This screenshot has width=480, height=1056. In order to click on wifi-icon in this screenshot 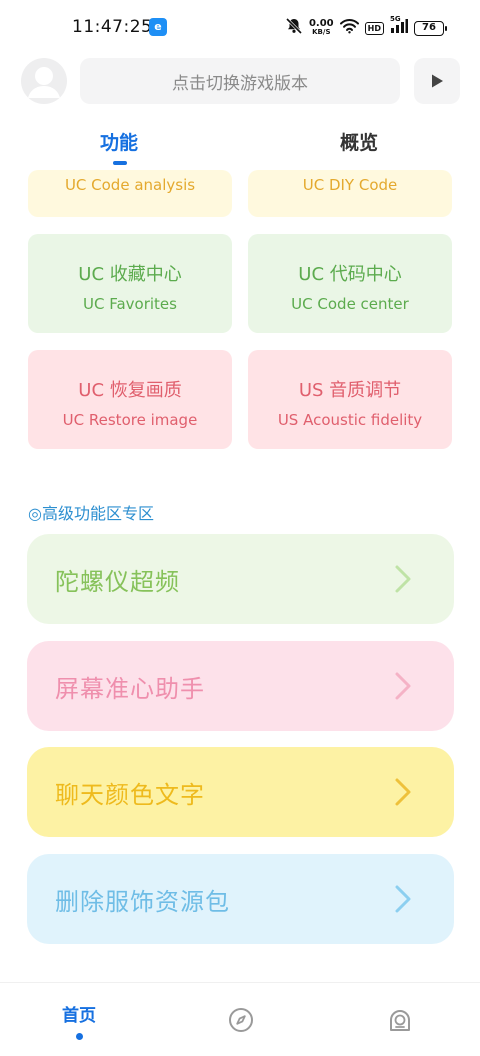, I will do `click(349, 28)`.